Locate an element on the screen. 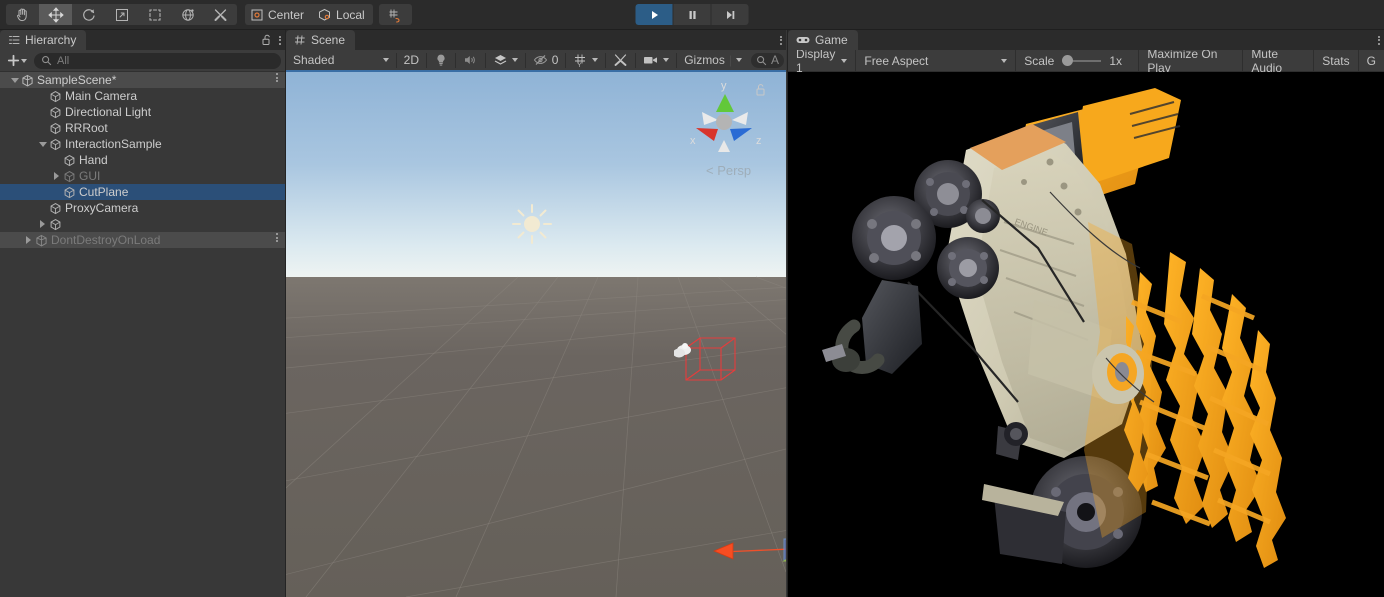  game-tabbar-actions is located at coordinates (1379, 40).